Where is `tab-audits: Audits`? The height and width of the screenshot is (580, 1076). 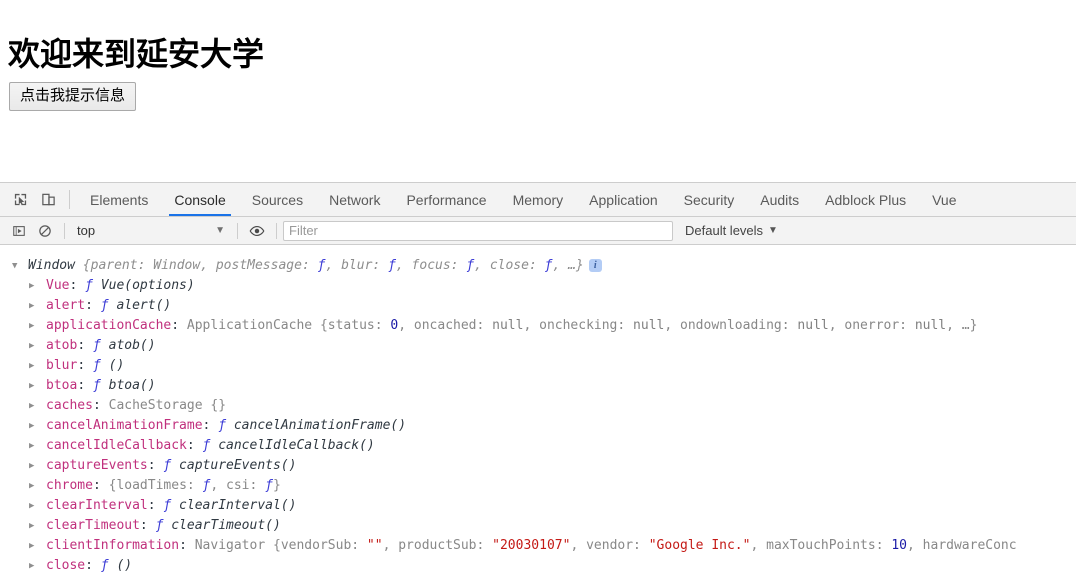 tab-audits: Audits is located at coordinates (779, 199).